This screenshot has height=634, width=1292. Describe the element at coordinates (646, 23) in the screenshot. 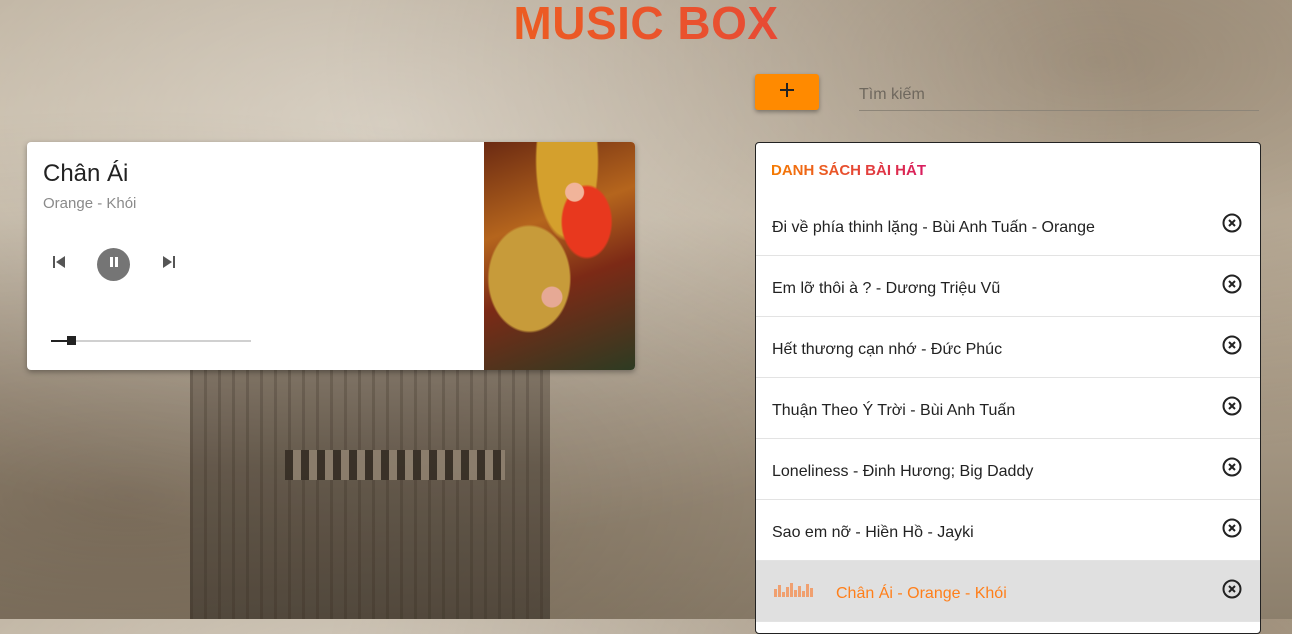

I see `app-title: MUSIC BOX` at that location.